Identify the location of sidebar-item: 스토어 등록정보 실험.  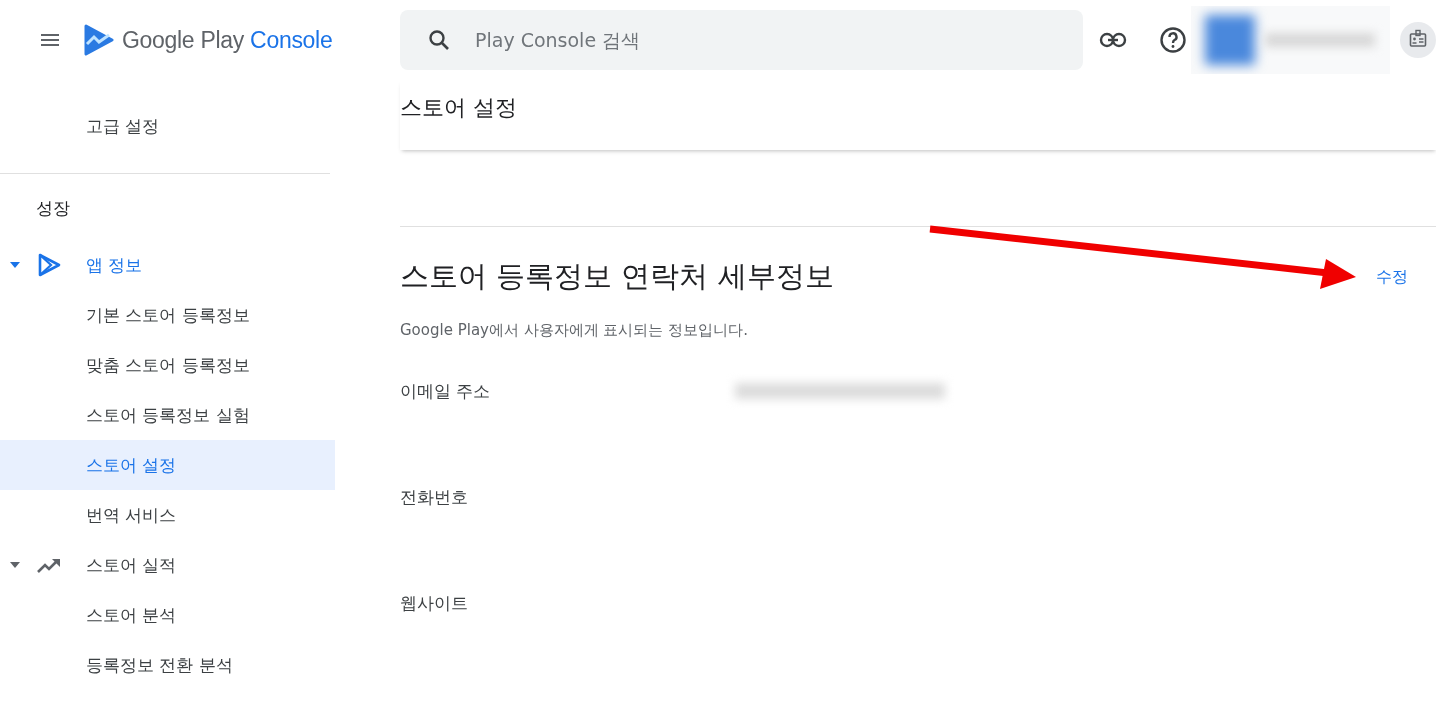
(167, 415).